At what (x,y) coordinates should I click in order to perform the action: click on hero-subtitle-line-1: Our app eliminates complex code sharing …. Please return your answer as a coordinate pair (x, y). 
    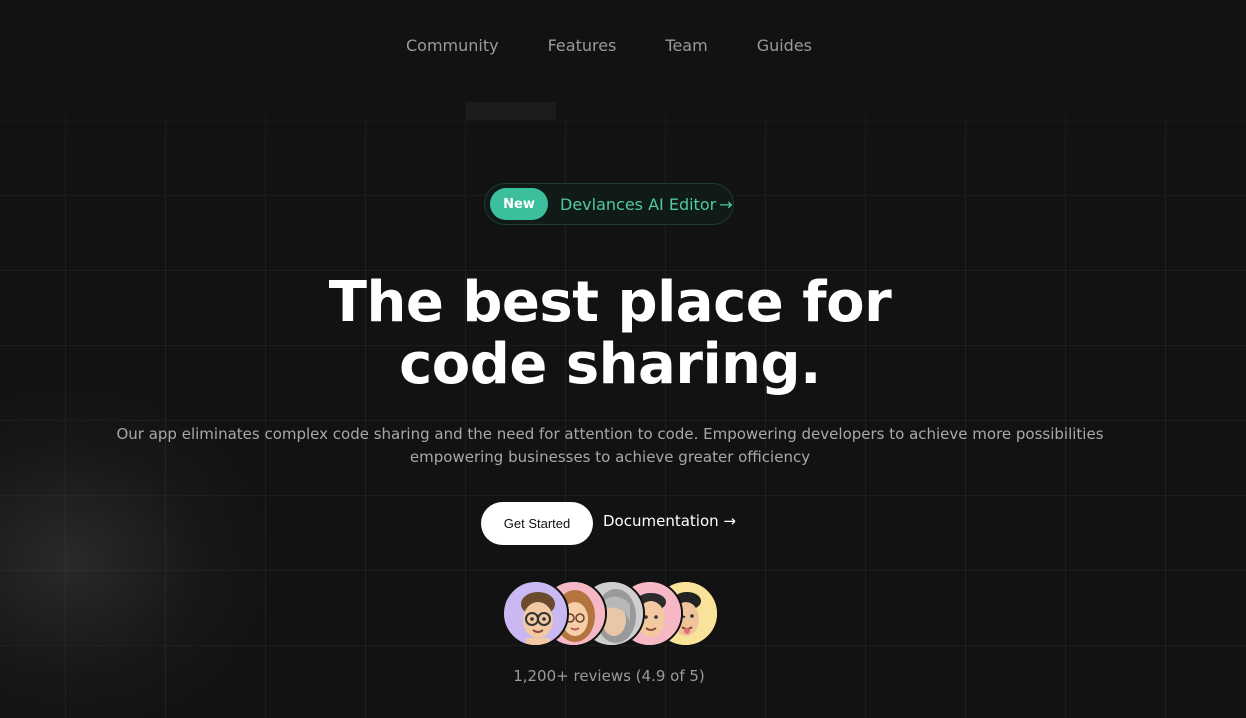
    Looking at the image, I should click on (610, 434).